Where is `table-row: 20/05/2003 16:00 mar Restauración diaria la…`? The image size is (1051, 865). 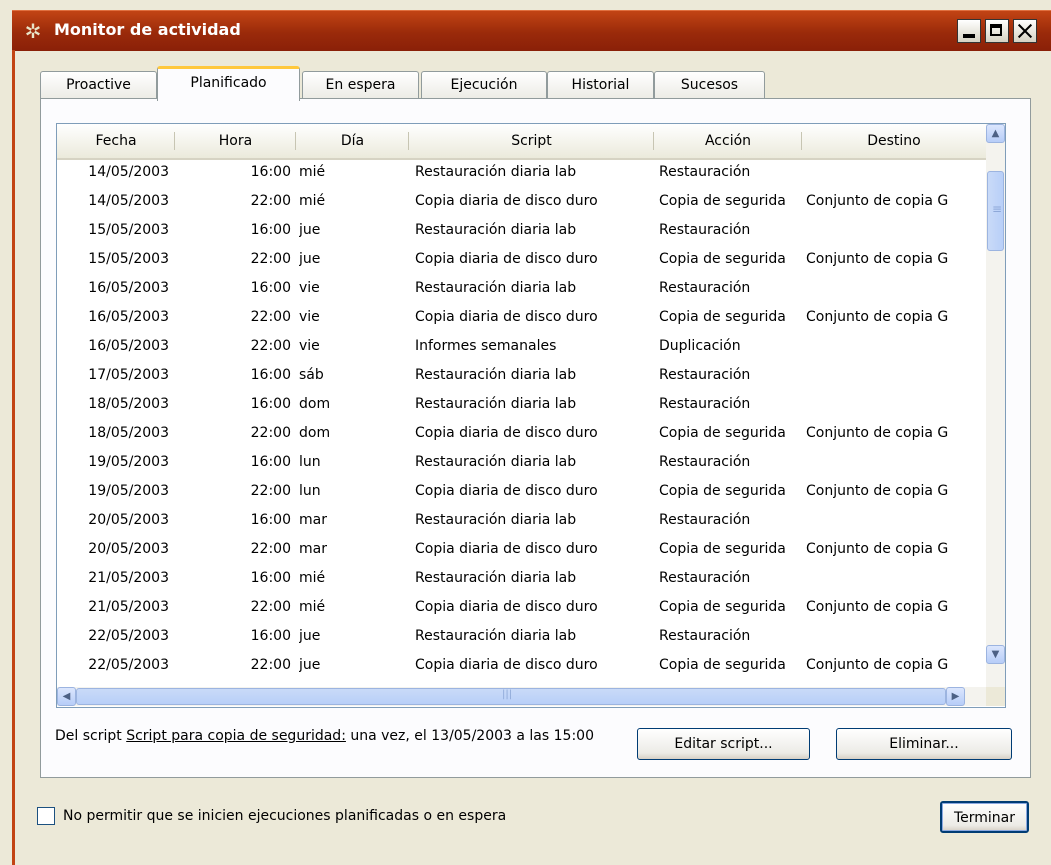
table-row: 20/05/2003 16:00 mar Restauración diaria la… is located at coordinates (521, 522).